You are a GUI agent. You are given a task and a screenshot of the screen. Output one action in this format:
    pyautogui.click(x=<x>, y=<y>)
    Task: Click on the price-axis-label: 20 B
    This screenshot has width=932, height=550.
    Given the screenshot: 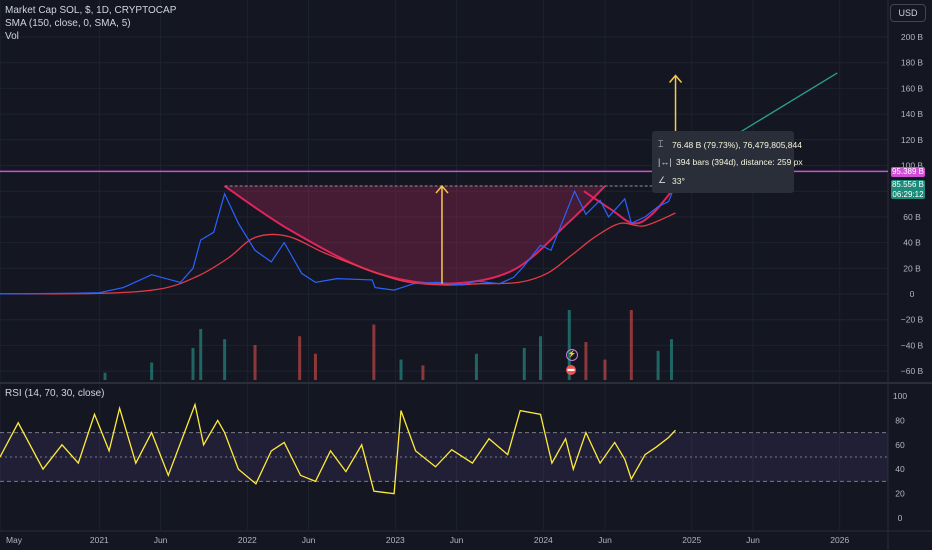 What is the action you would take?
    pyautogui.click(x=912, y=268)
    